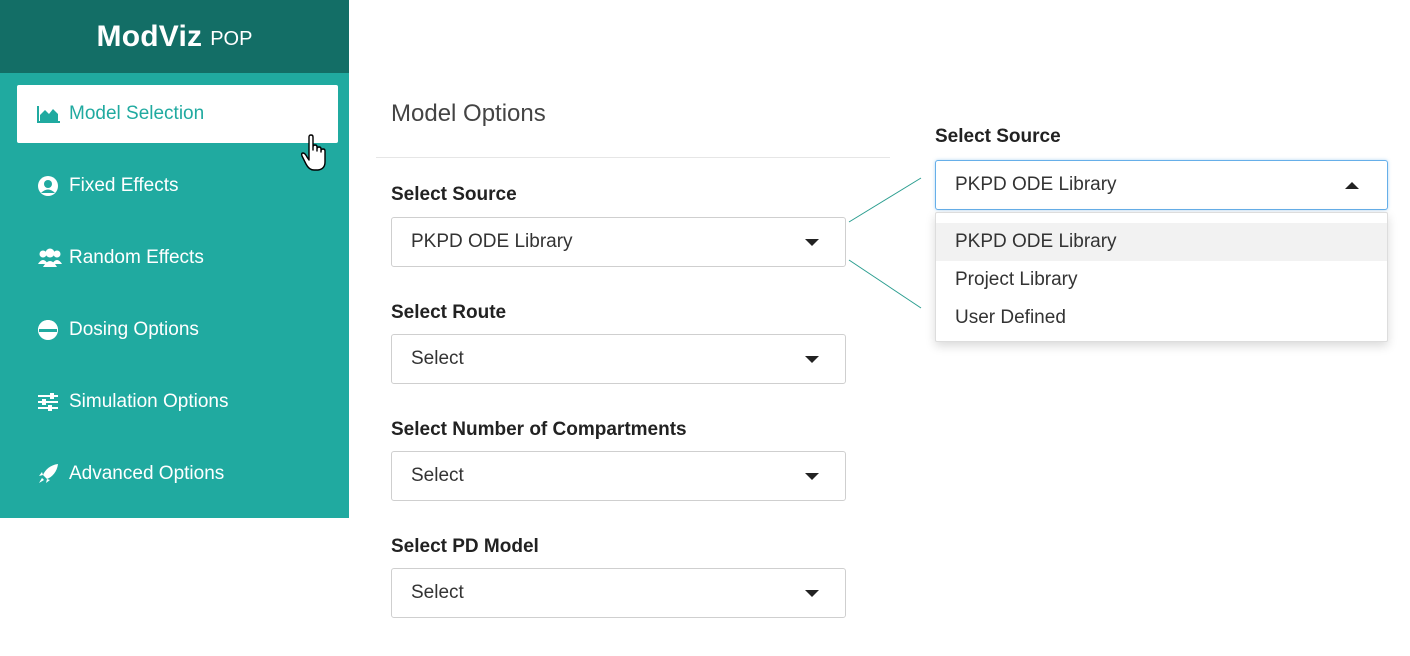 This screenshot has width=1410, height=656. What do you see at coordinates (1161, 242) in the screenshot?
I see `dropdown-option-pkpd-ode-library: PKPD ODE Library` at bounding box center [1161, 242].